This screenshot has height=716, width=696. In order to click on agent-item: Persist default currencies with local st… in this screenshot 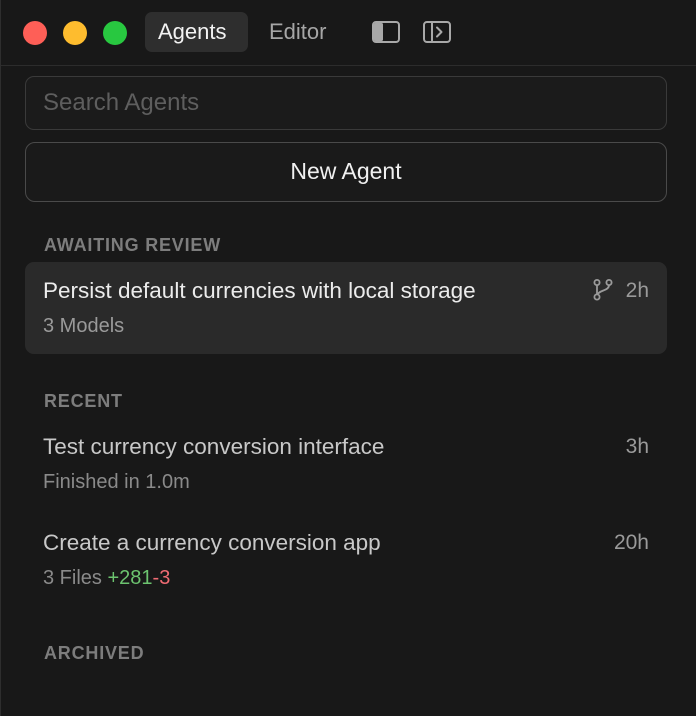, I will do `click(346, 308)`.